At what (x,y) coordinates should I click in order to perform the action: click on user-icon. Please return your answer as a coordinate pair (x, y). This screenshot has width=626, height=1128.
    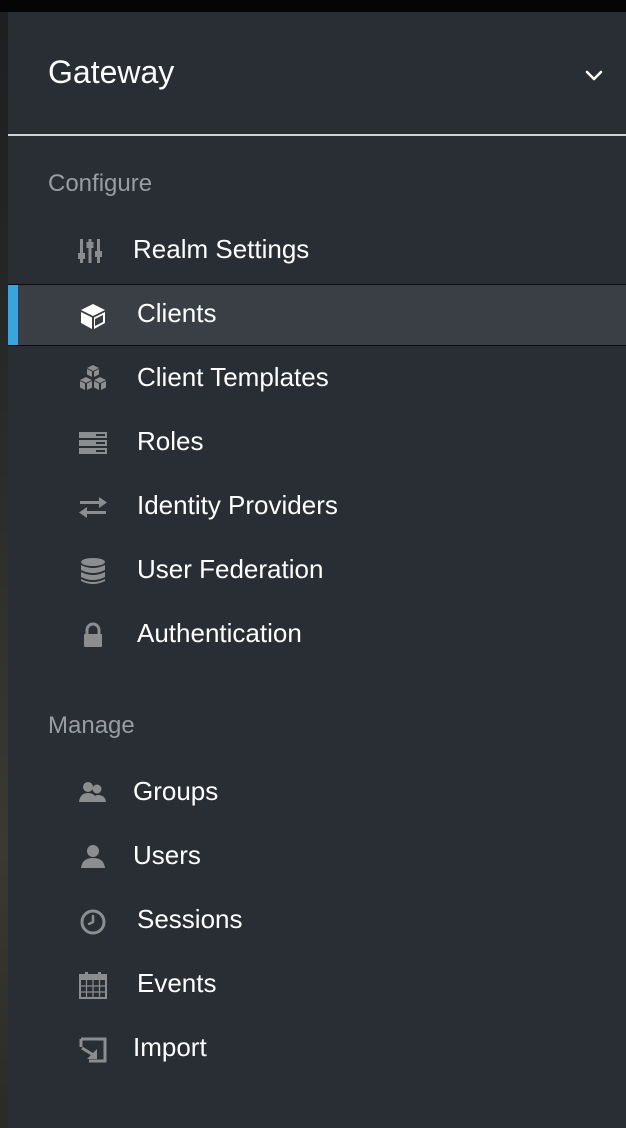
    Looking at the image, I should click on (93, 856).